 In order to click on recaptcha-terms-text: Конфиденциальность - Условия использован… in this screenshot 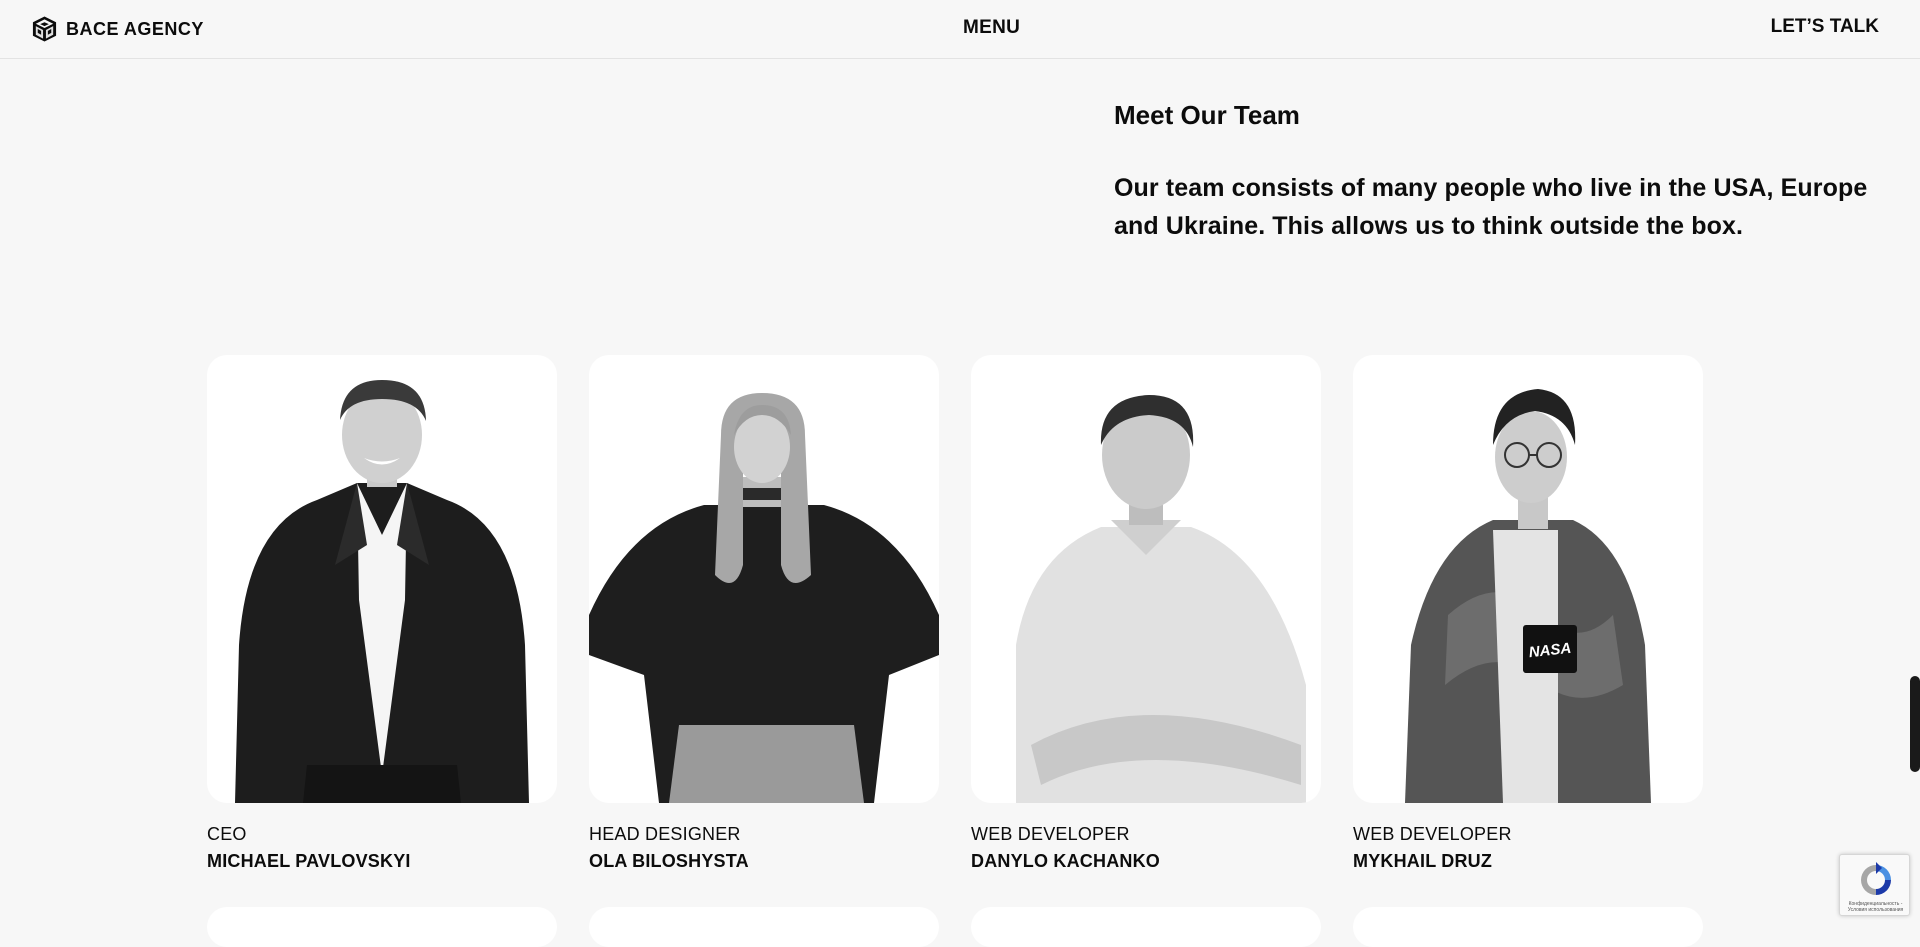, I will do `click(1875, 907)`.